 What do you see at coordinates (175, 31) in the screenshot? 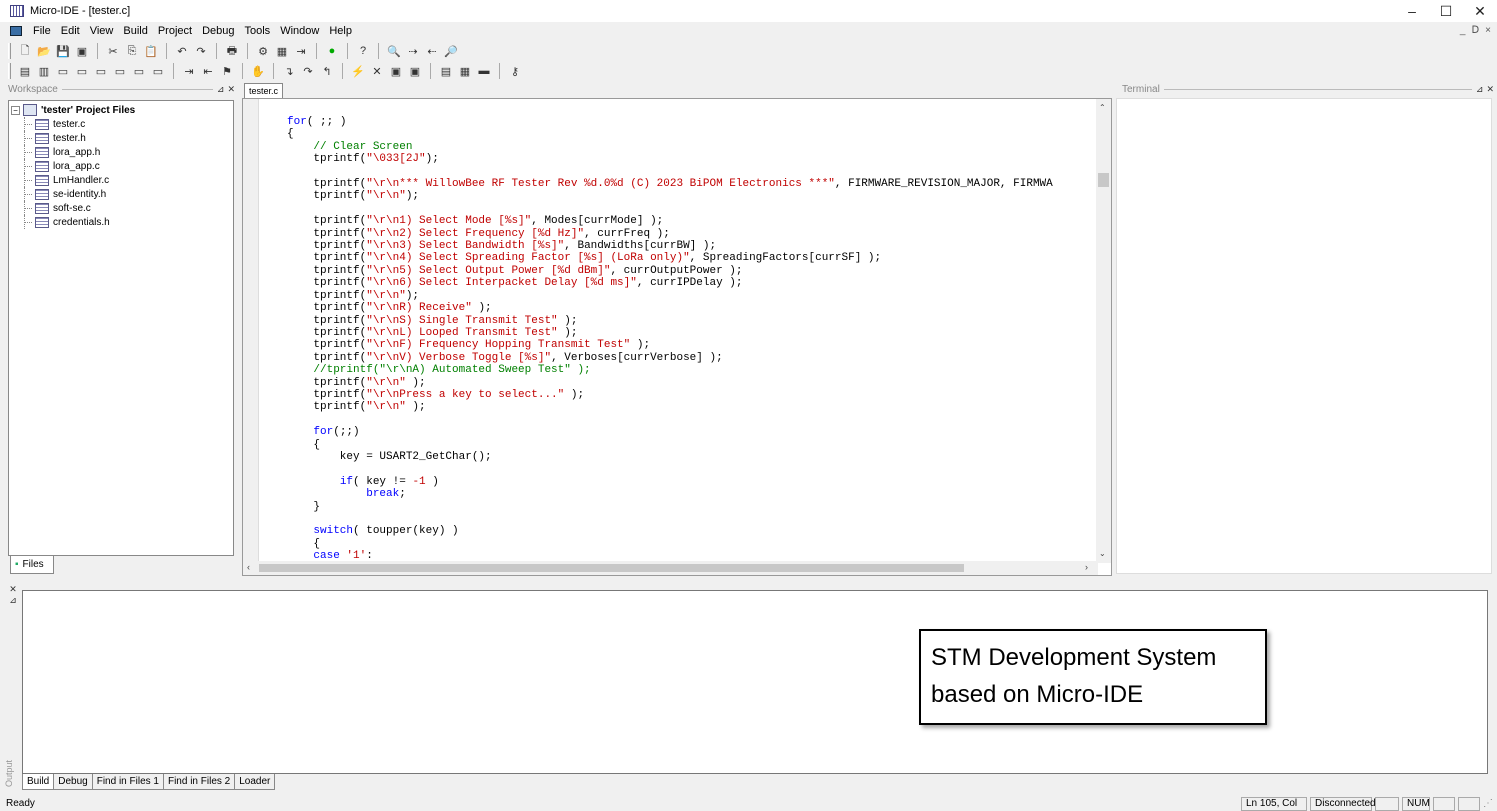
I see `menu-project: Project` at bounding box center [175, 31].